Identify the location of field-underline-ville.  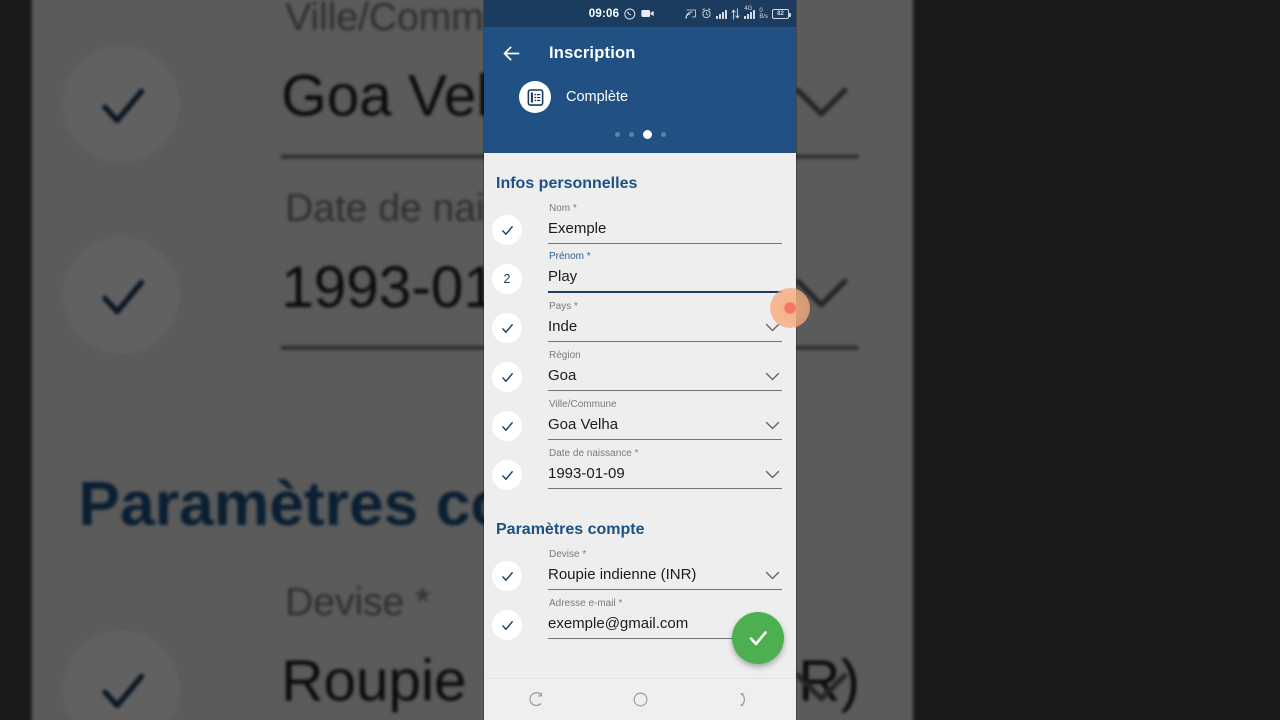
(665, 439).